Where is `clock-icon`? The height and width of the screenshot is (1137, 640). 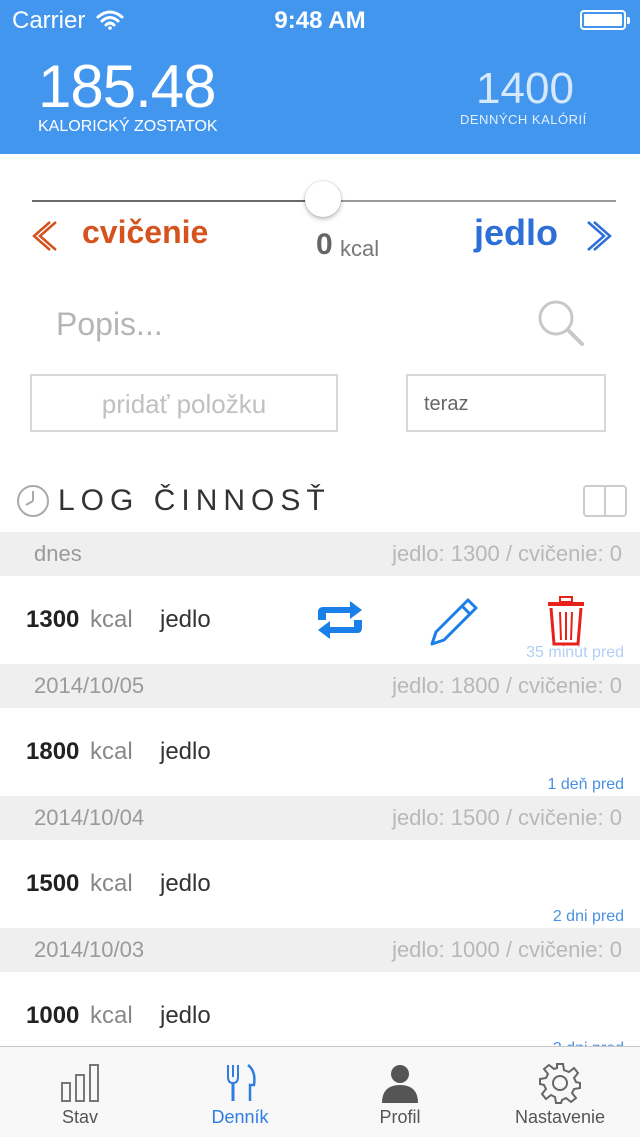
clock-icon is located at coordinates (33, 501).